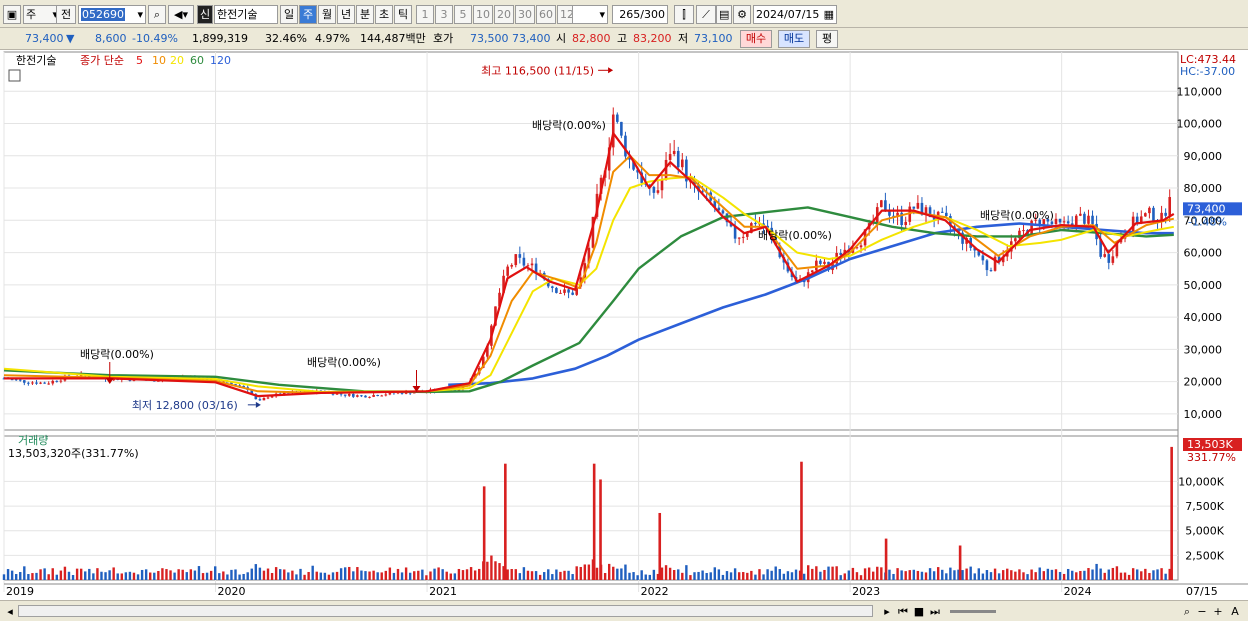 The image size is (1248, 621). I want to click on date-field: 2024/07/15 ▦, so click(795, 14).